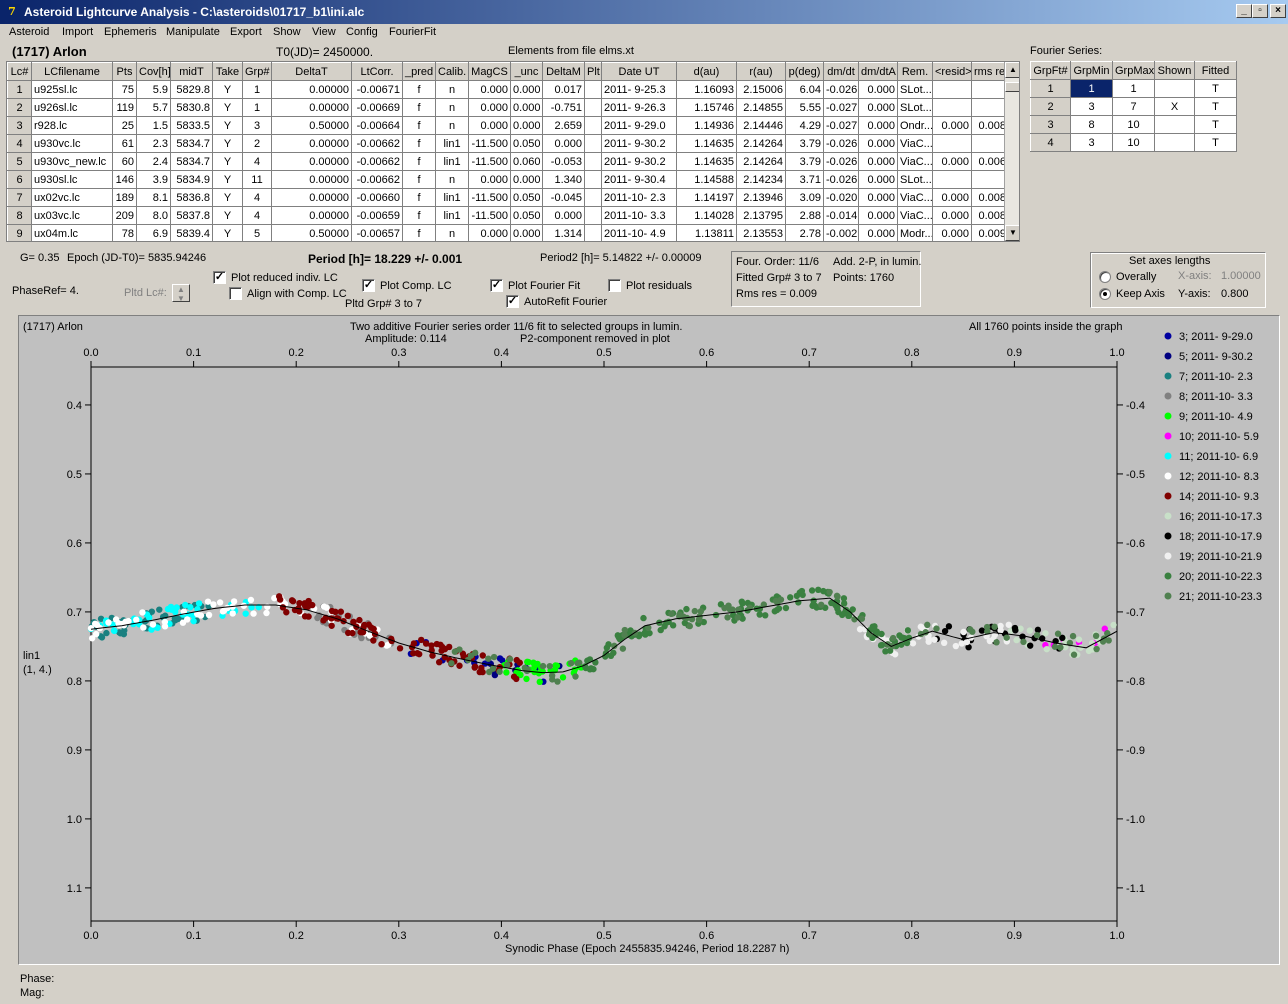 The width and height of the screenshot is (1288, 1004). What do you see at coordinates (377, 232) in the screenshot?
I see `lc-cell: -0.00657` at bounding box center [377, 232].